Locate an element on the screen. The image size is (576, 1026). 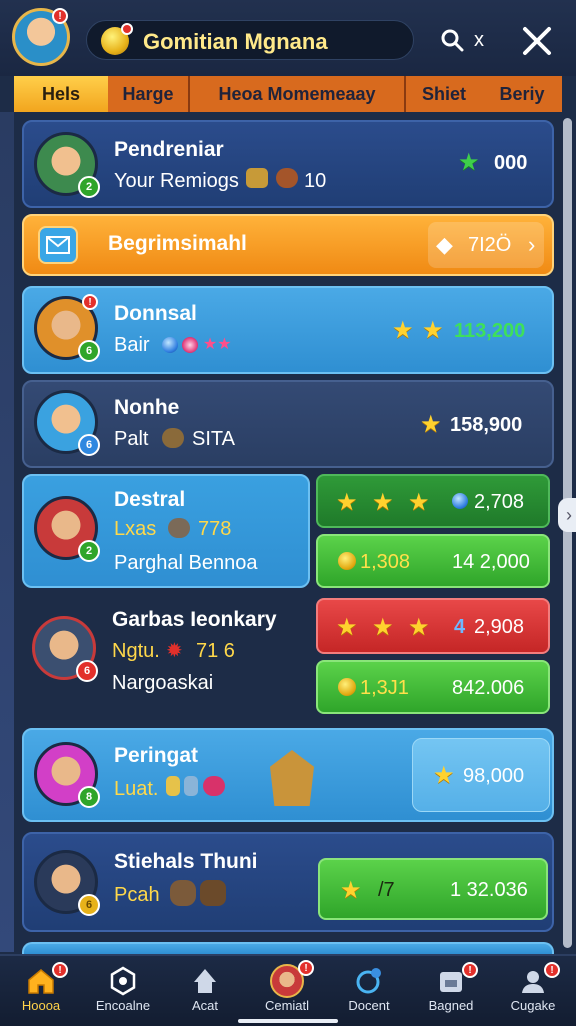
tab-harge: Harge is located at coordinates (148, 94).